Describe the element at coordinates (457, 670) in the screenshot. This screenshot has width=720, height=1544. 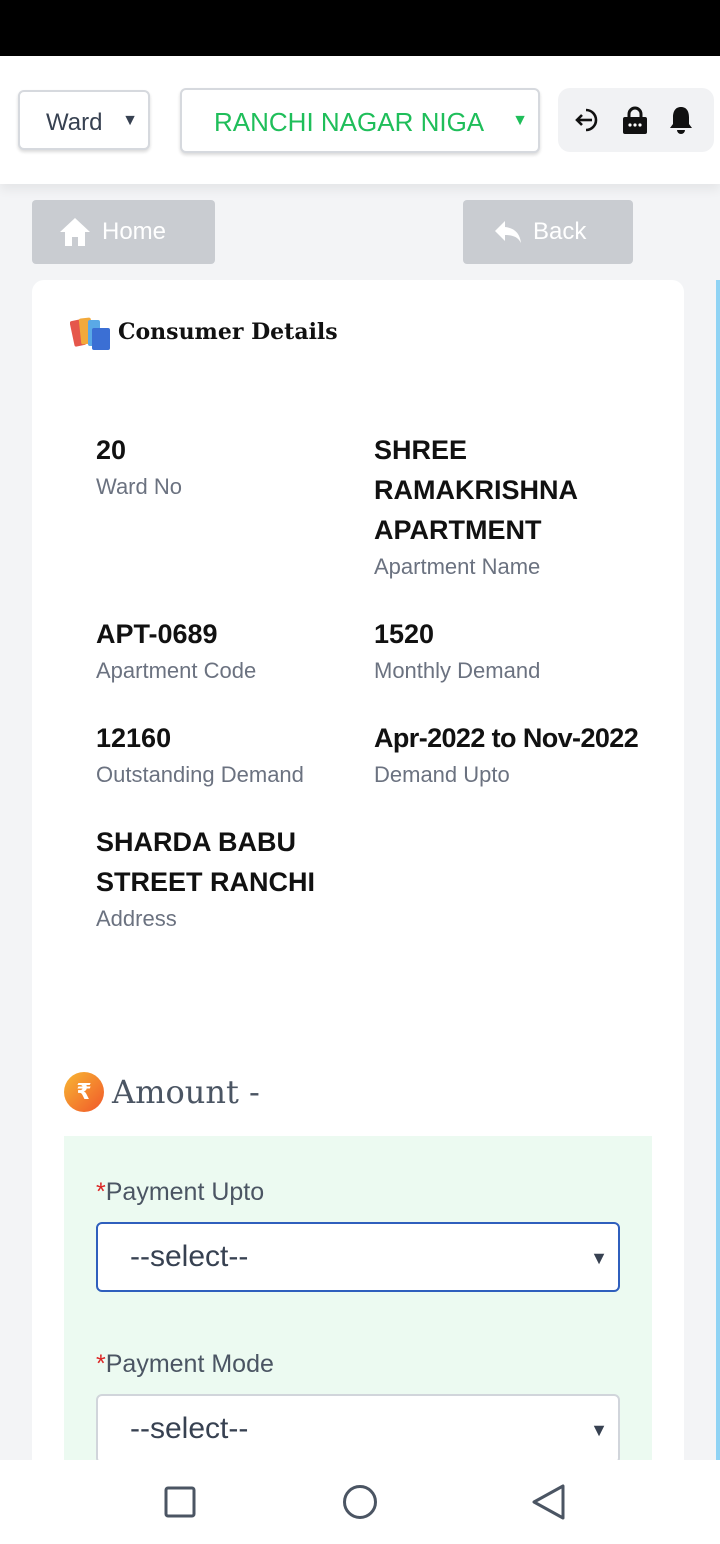
I see `monthly-demand-label: Monthly Demand` at that location.